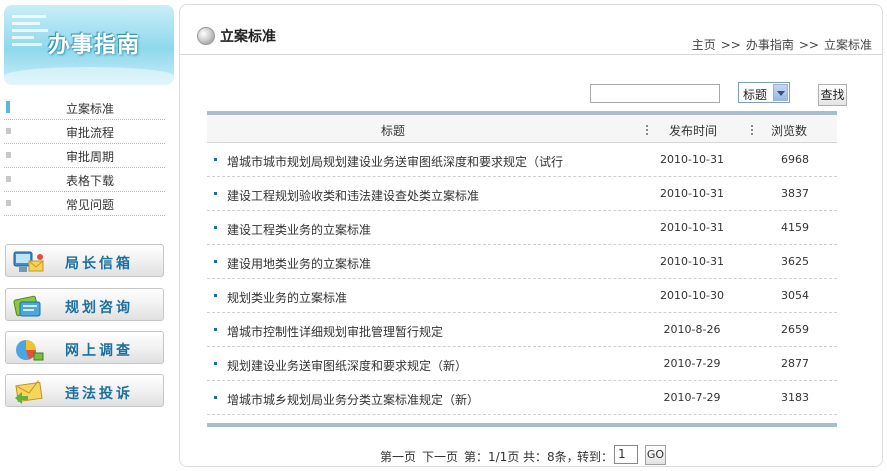 This screenshot has height=471, width=887. I want to click on row-title-link: 增城市控制性详细规划审批管理暂行规定, so click(335, 331).